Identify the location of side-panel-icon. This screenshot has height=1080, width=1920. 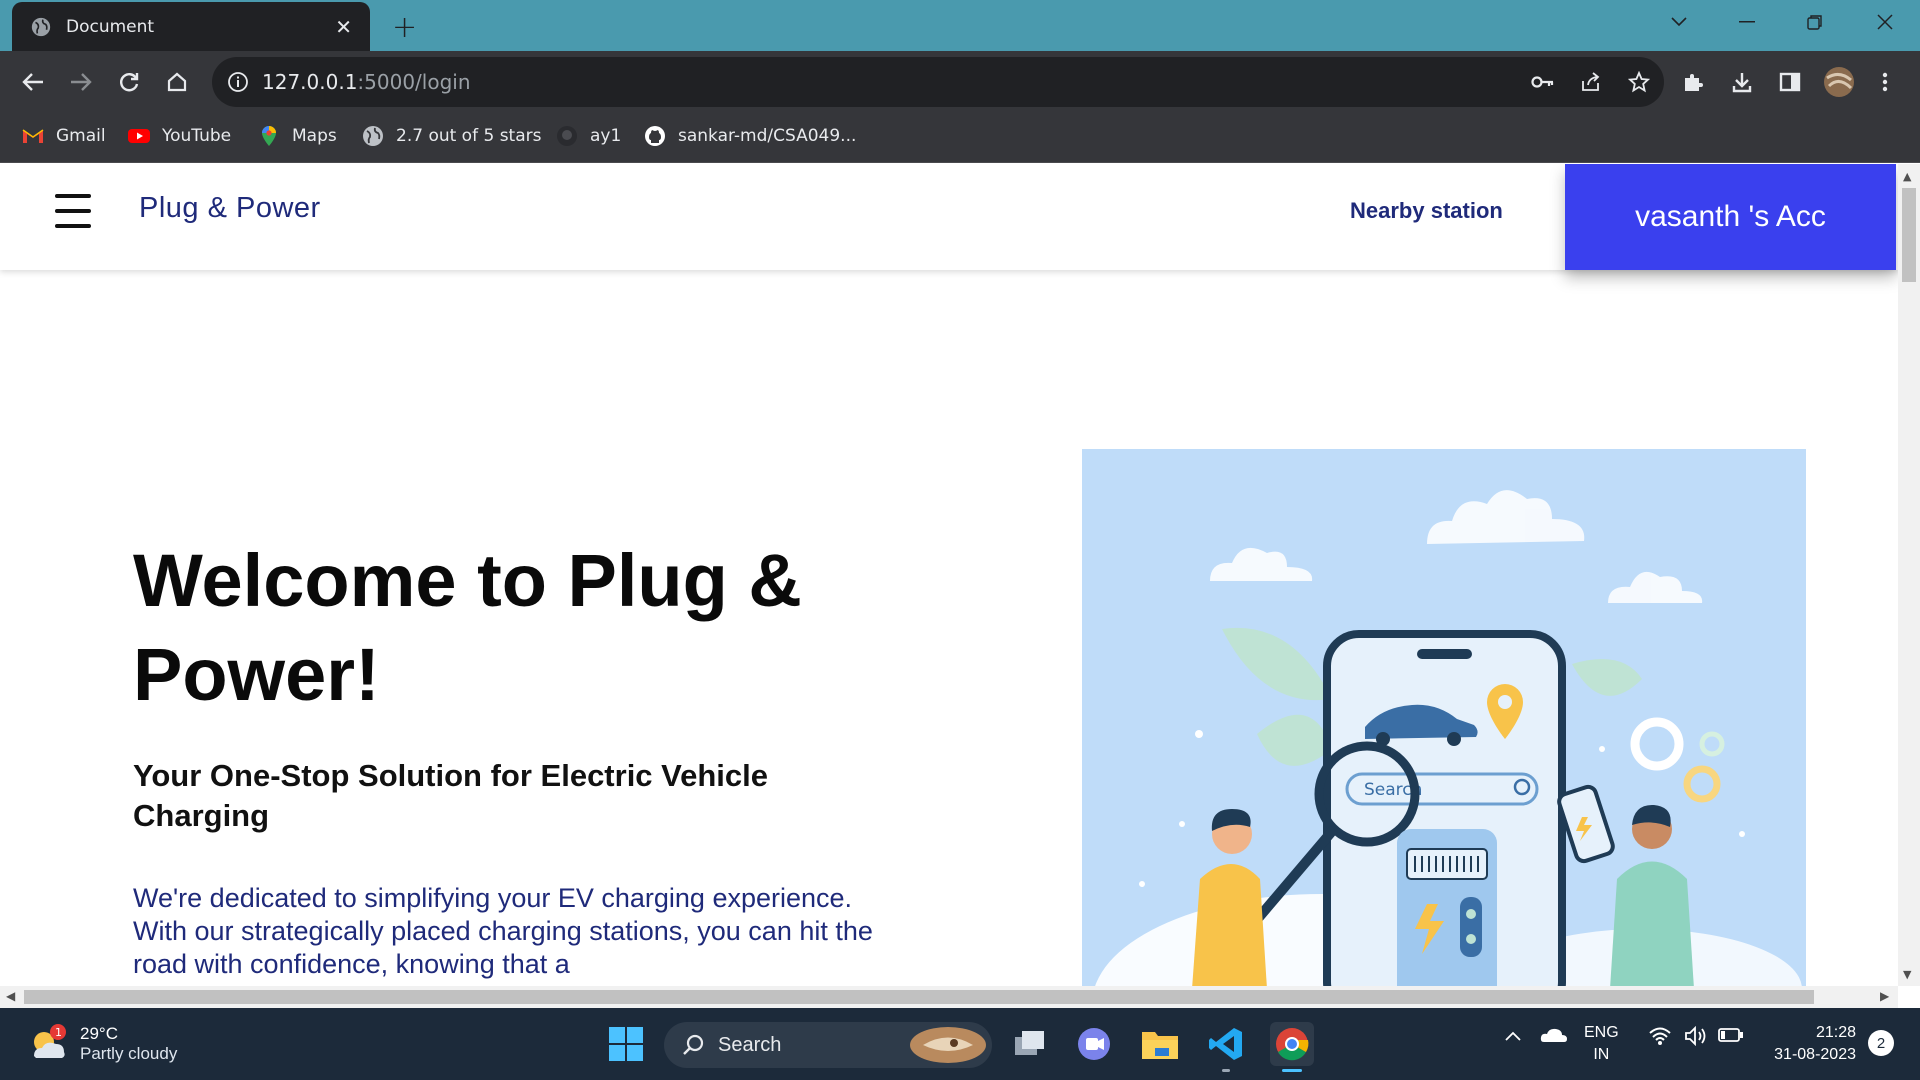
(1790, 82).